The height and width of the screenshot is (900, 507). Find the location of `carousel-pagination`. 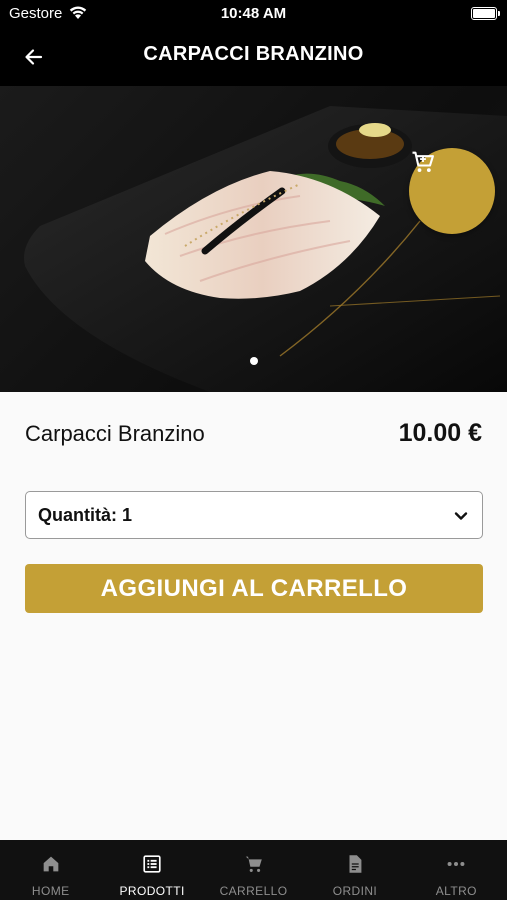

carousel-pagination is located at coordinates (253, 361).